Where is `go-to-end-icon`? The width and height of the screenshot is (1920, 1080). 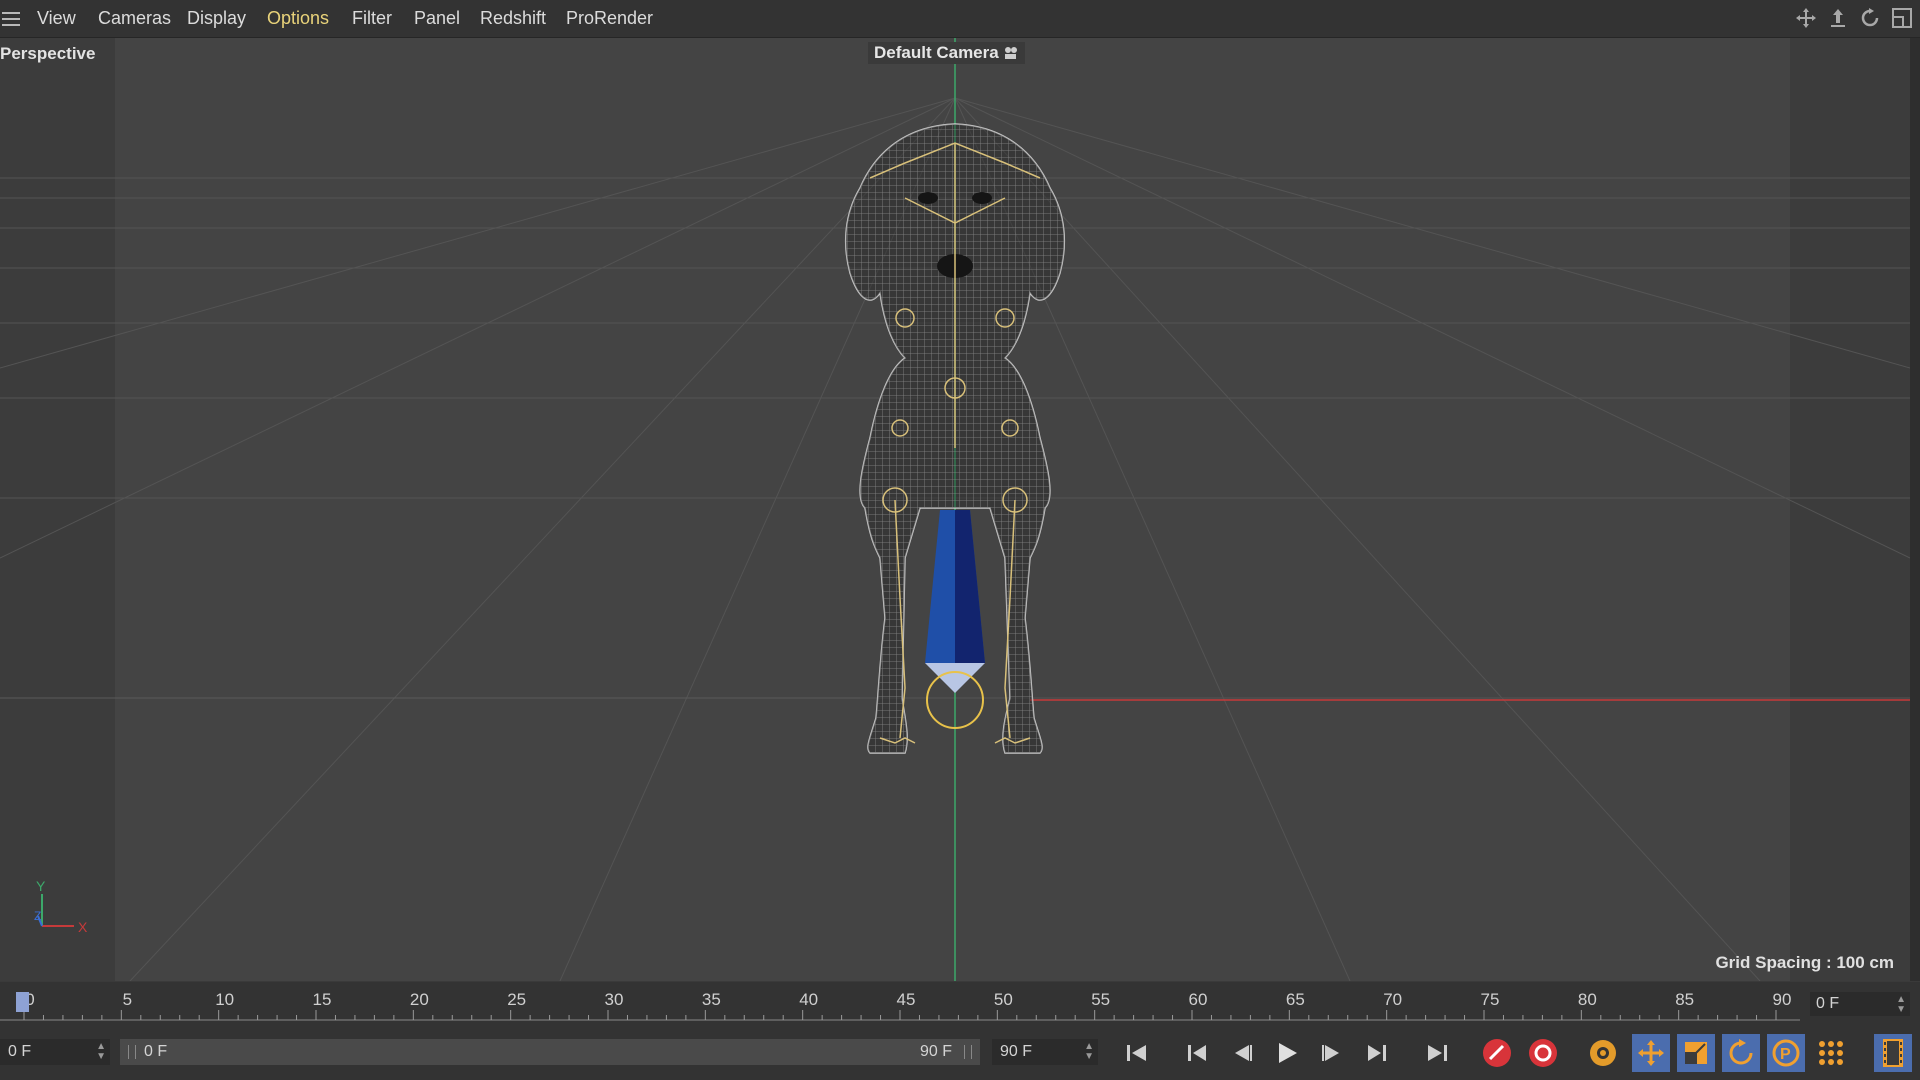
go-to-end-icon is located at coordinates (1437, 1053).